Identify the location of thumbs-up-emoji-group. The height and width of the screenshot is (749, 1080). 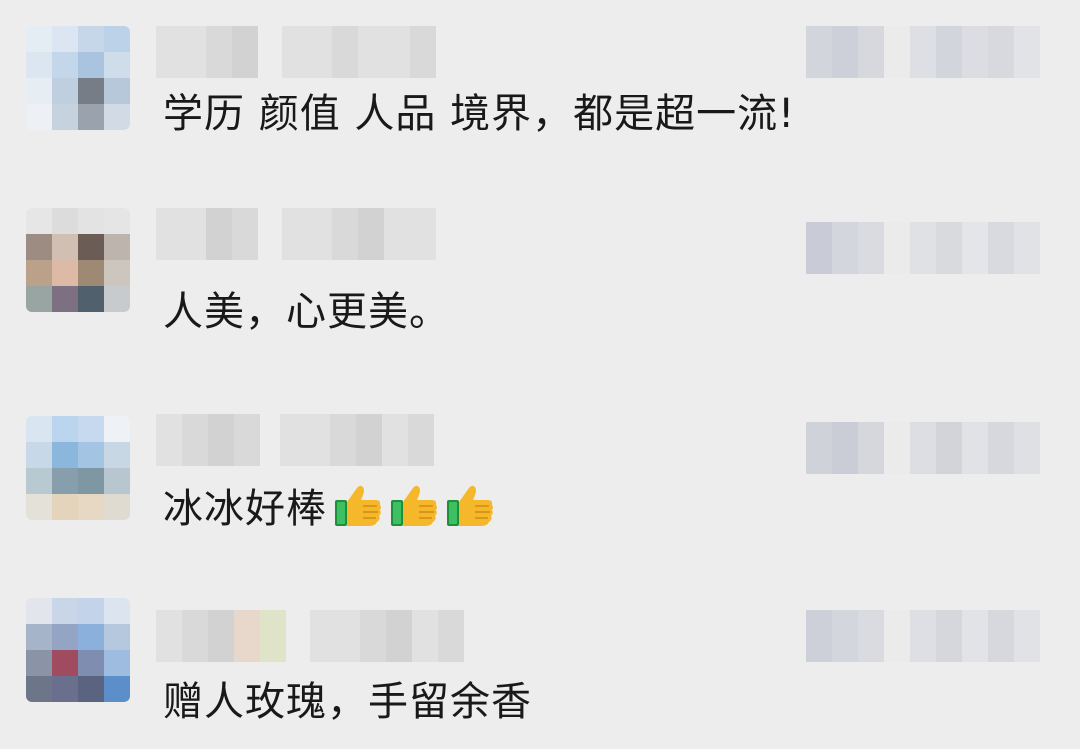
(411, 508).